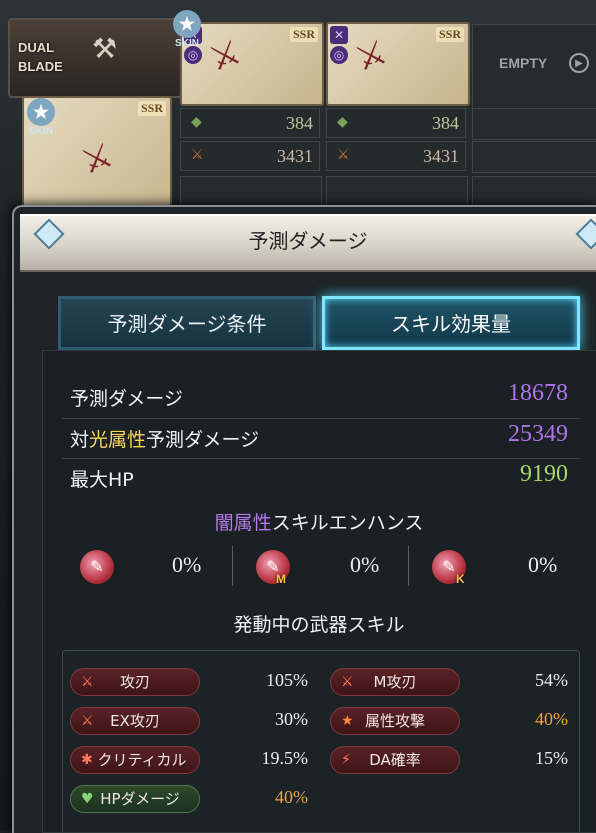 Image resolution: width=596 pixels, height=833 pixels. What do you see at coordinates (395, 760) in the screenshot?
I see `skill-pill-da-rate: ⚡ DA確率` at bounding box center [395, 760].